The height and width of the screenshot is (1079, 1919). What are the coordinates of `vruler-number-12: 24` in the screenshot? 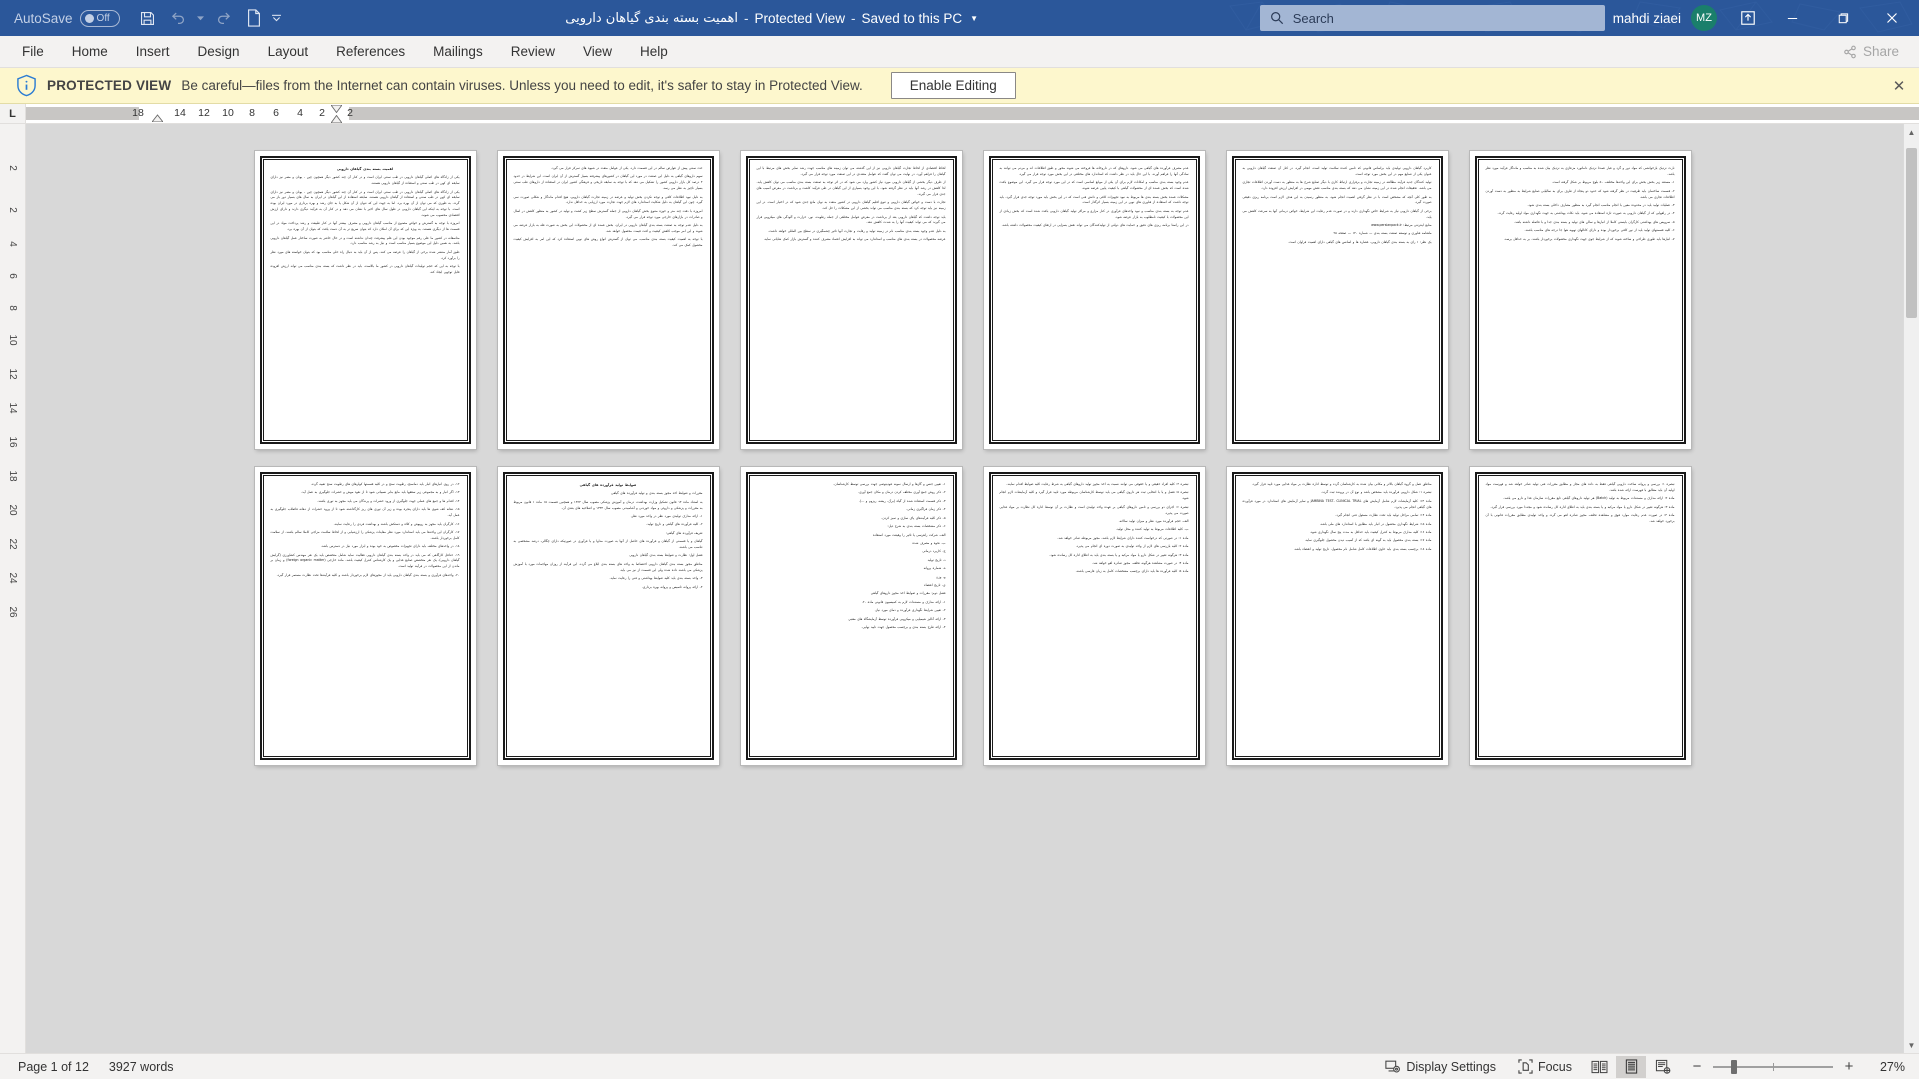 It's located at (12, 578).